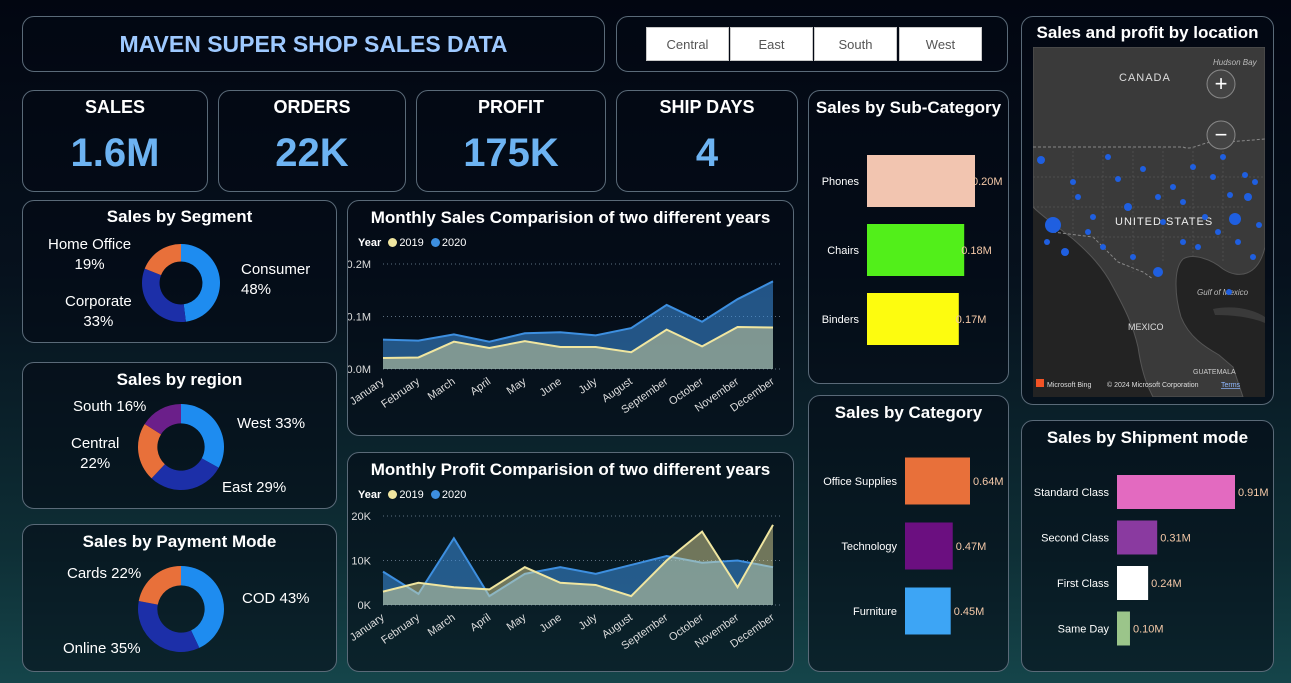 This screenshot has width=1291, height=683. I want to click on donut-slice-consumer, so click(200, 283).